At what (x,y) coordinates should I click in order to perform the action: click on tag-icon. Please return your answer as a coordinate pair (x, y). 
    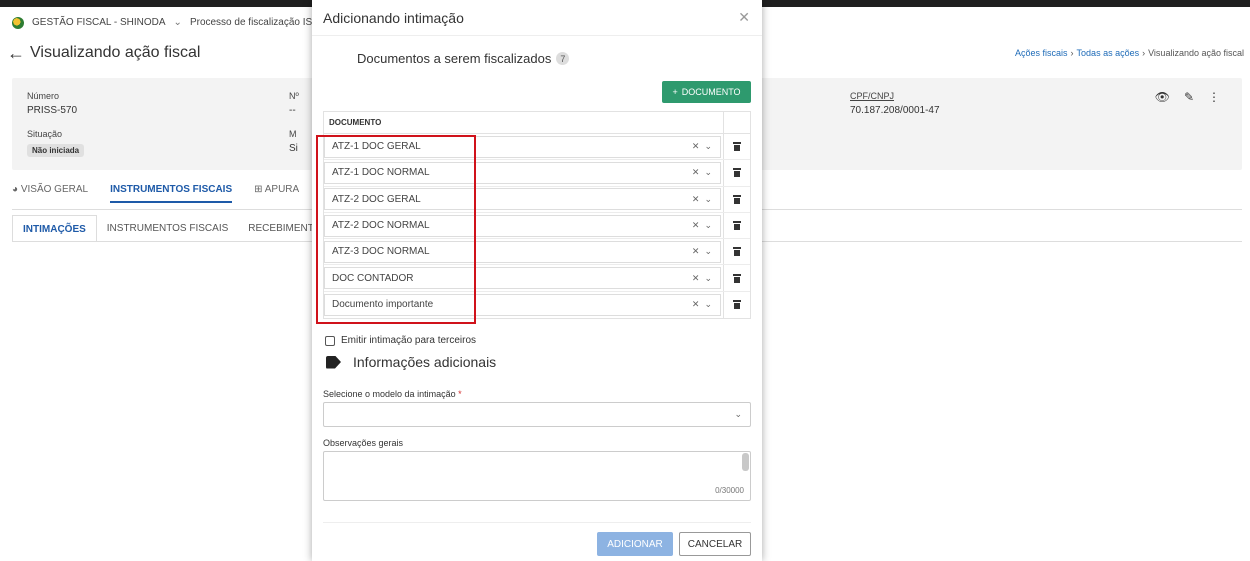
    Looking at the image, I should click on (333, 362).